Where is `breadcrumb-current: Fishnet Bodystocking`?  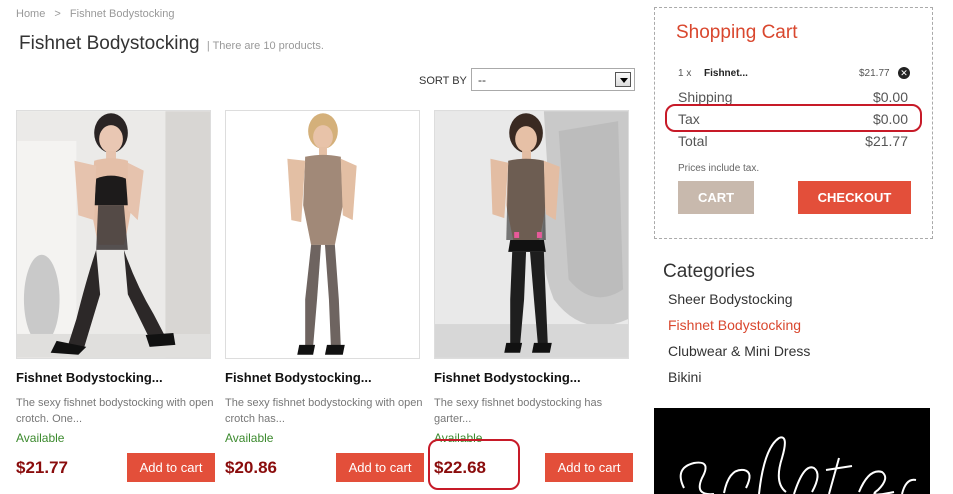 breadcrumb-current: Fishnet Bodystocking is located at coordinates (122, 14).